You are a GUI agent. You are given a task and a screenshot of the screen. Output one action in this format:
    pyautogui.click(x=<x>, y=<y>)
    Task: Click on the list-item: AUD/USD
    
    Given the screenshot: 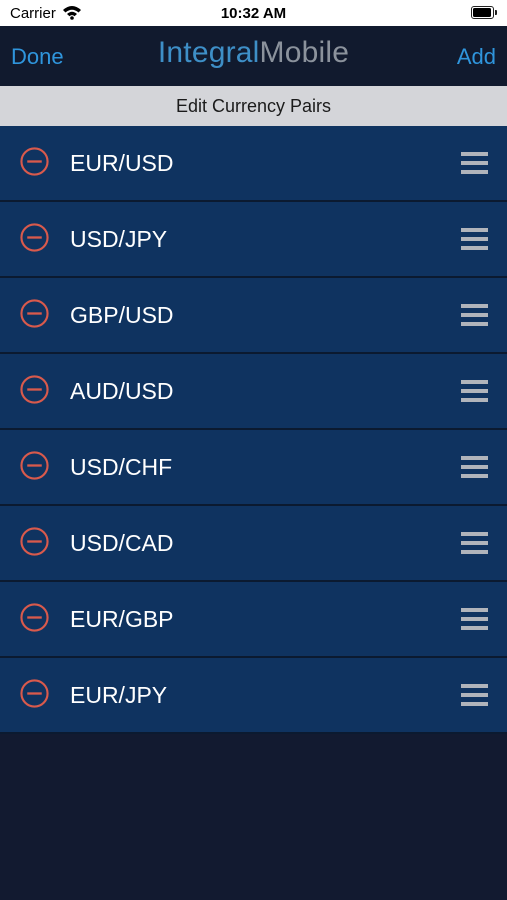 What is the action you would take?
    pyautogui.click(x=253, y=392)
    